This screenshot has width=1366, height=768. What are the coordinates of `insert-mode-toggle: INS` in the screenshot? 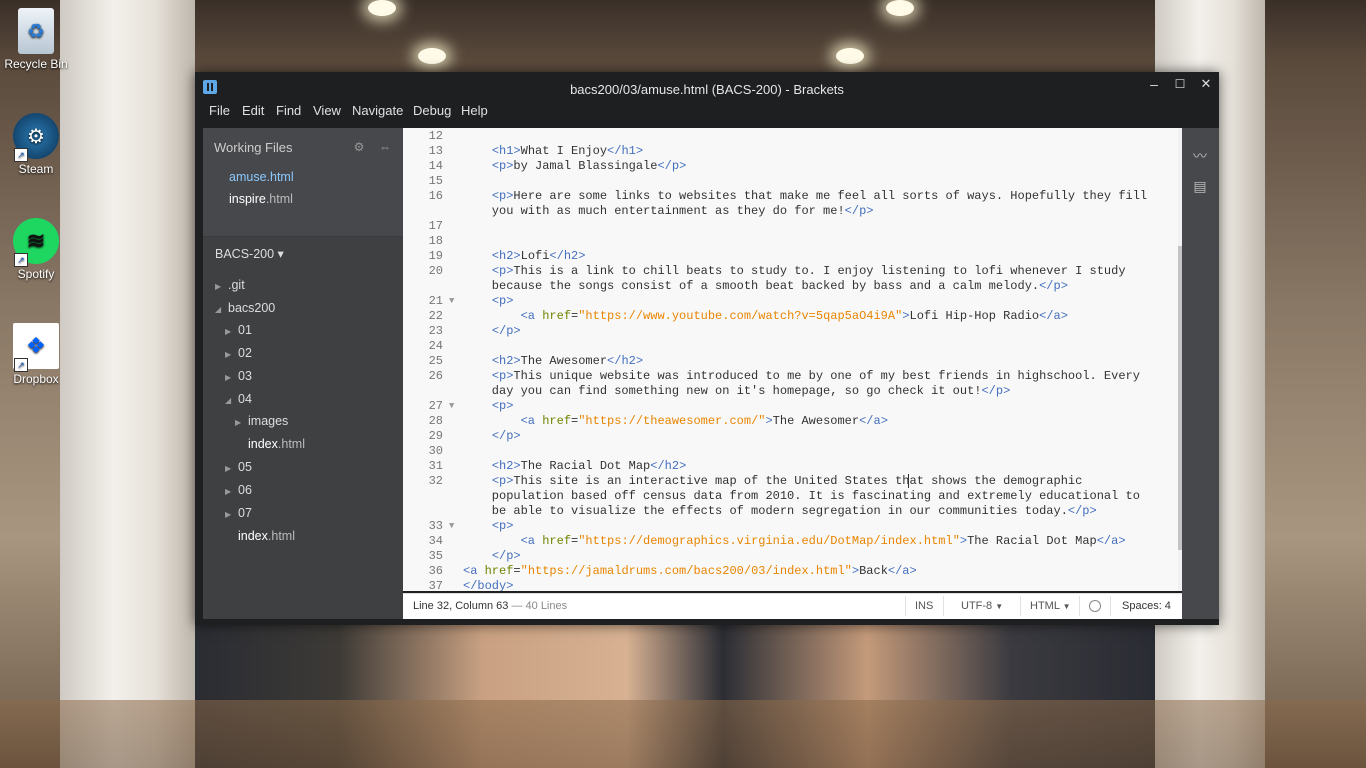 It's located at (924, 606).